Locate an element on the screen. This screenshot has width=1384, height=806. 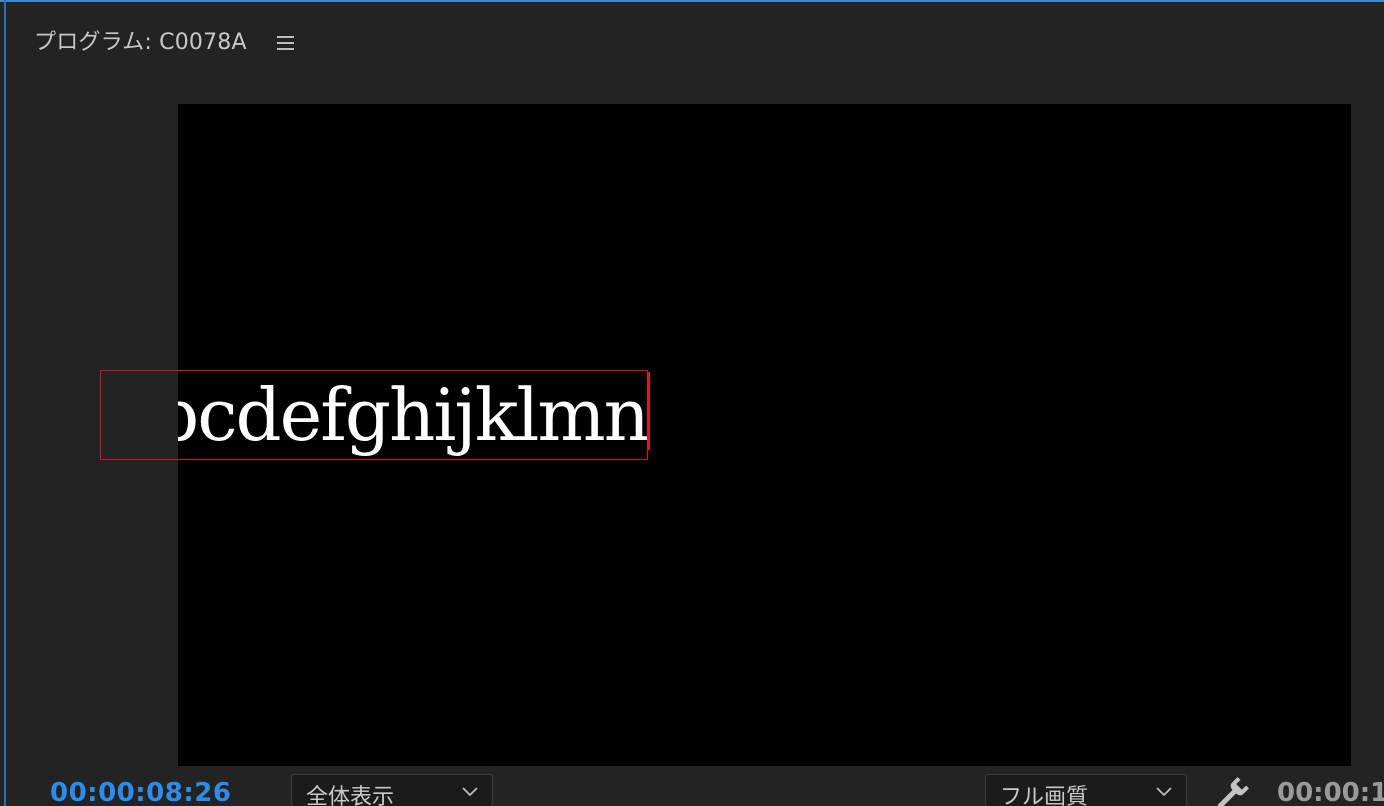
panel-header: プログラム: C0078A is located at coordinates (165, 40).